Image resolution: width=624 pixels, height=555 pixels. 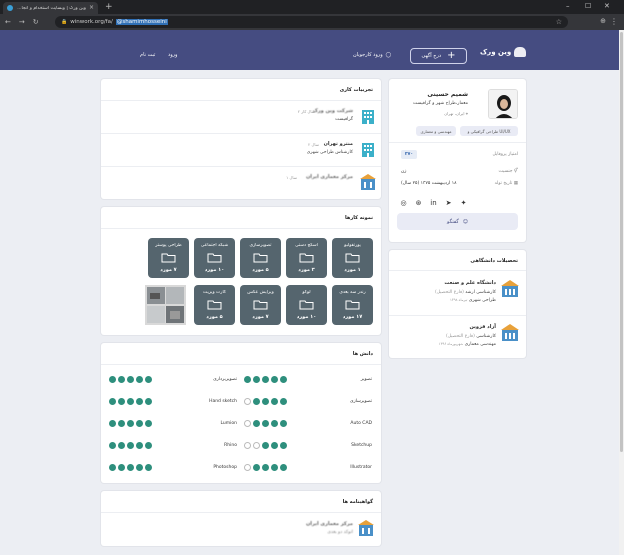 What do you see at coordinates (361, 467) in the screenshot?
I see `skill-name: Illustrator` at bounding box center [361, 467].